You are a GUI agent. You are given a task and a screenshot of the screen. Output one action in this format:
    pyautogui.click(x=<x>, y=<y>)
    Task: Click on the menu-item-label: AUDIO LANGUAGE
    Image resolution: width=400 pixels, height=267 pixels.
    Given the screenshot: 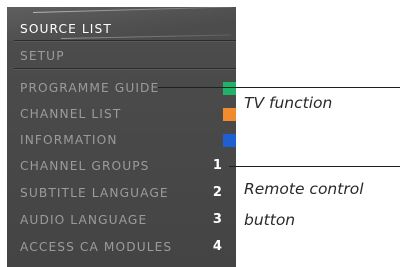 What is the action you would take?
    pyautogui.click(x=84, y=220)
    